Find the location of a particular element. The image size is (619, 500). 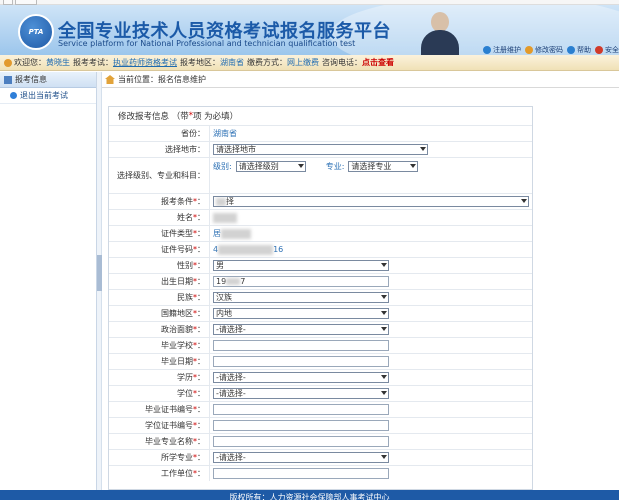

welcome-label: 欢迎您： is located at coordinates (30, 62).